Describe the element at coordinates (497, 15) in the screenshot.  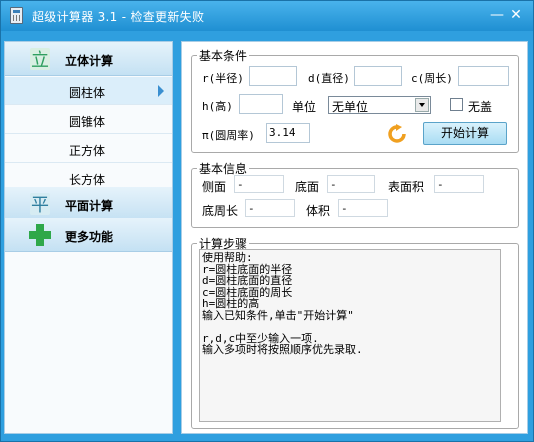
I see `minimize-button: —` at that location.